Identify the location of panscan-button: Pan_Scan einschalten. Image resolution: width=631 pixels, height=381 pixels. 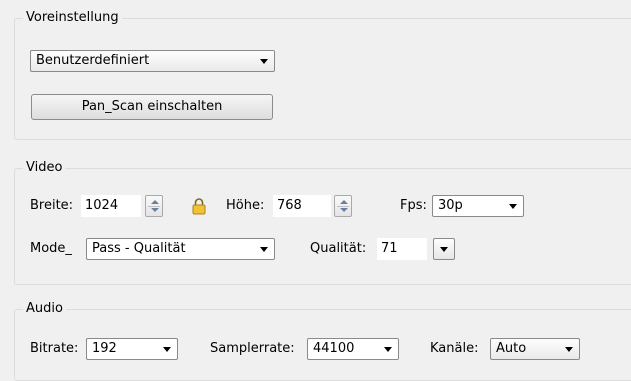
(152, 107).